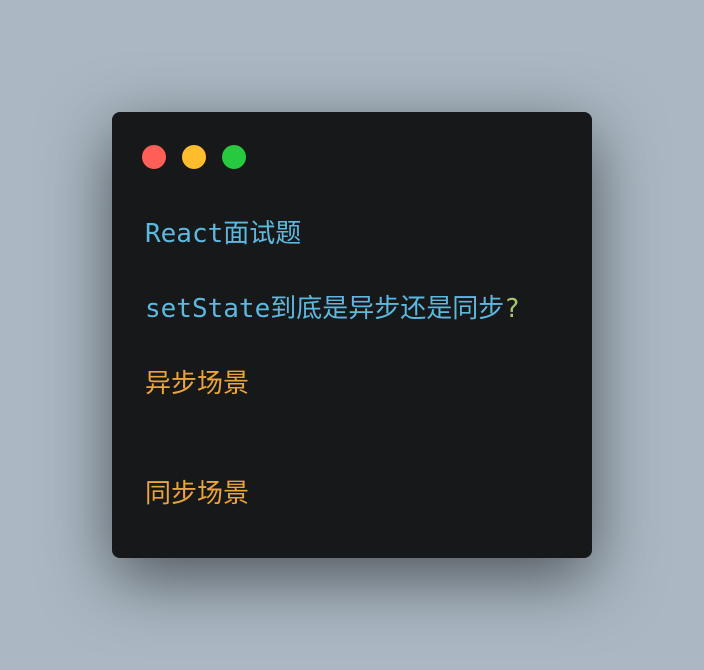  Describe the element at coordinates (512, 309) in the screenshot. I see `question-mark: ?` at that location.